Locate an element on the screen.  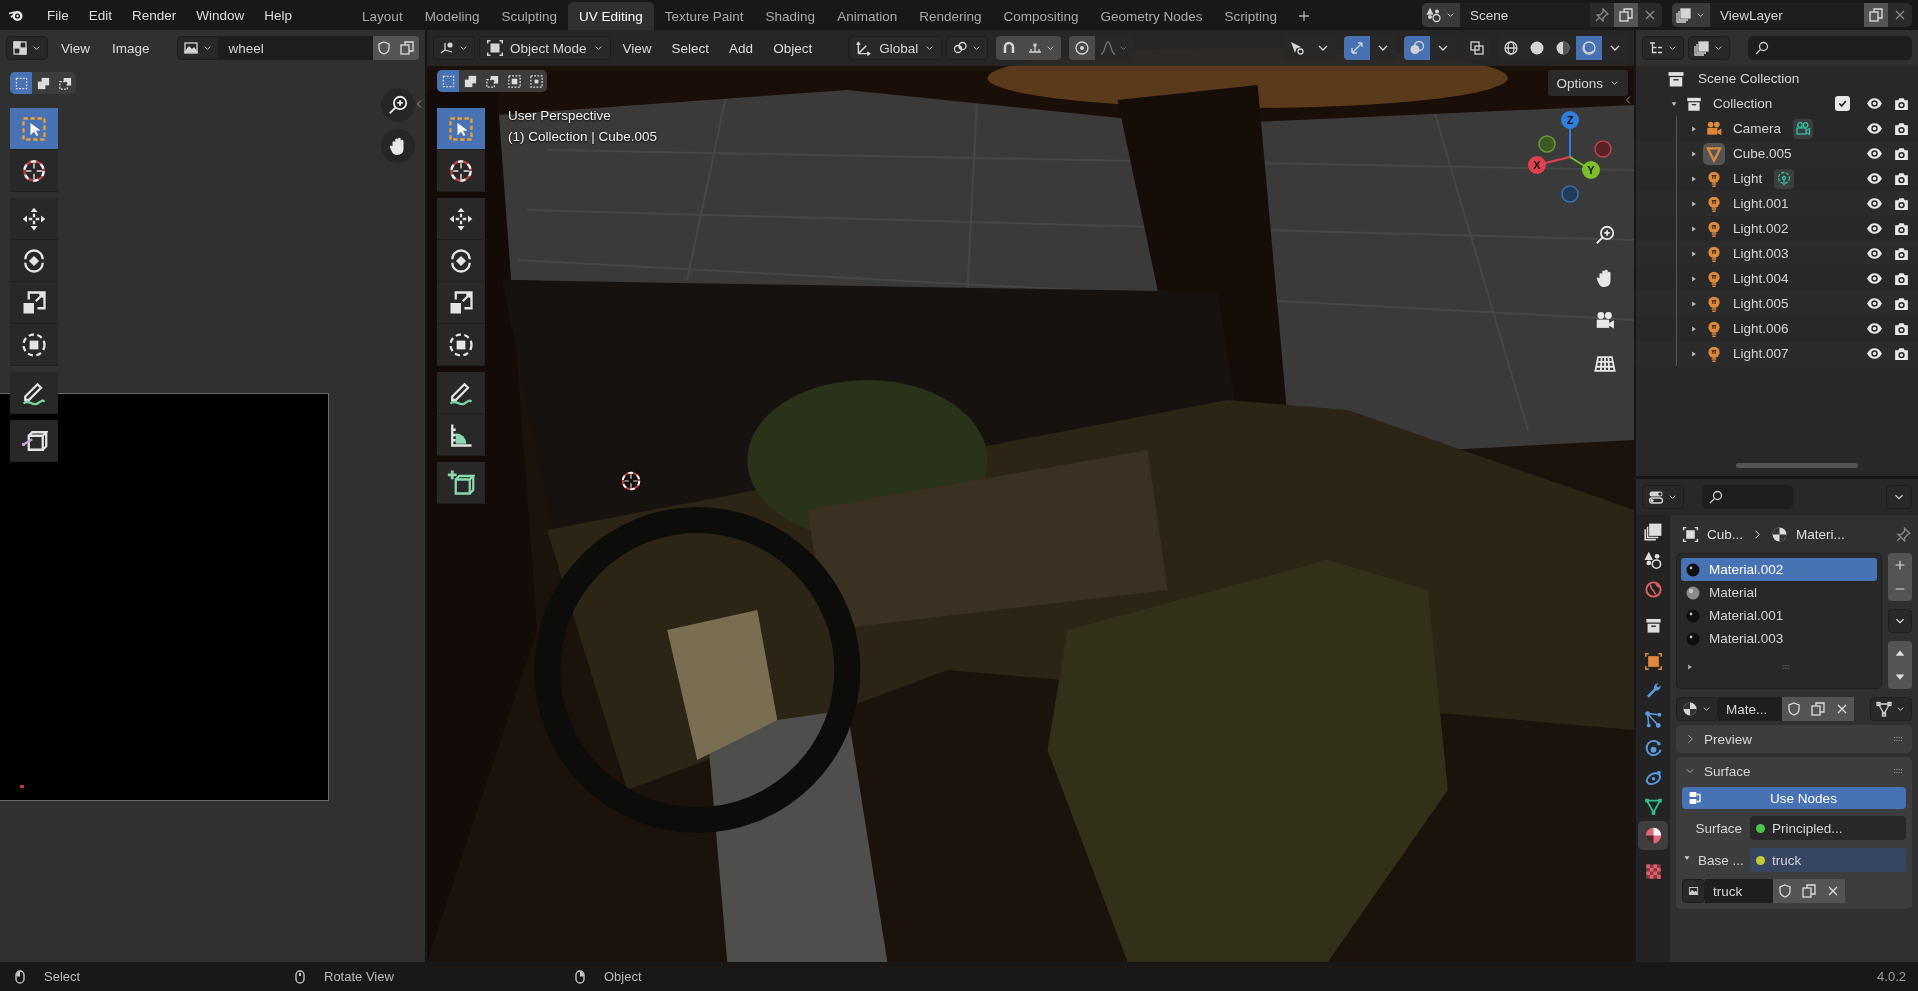
workspace-tab: Animation is located at coordinates (867, 16).